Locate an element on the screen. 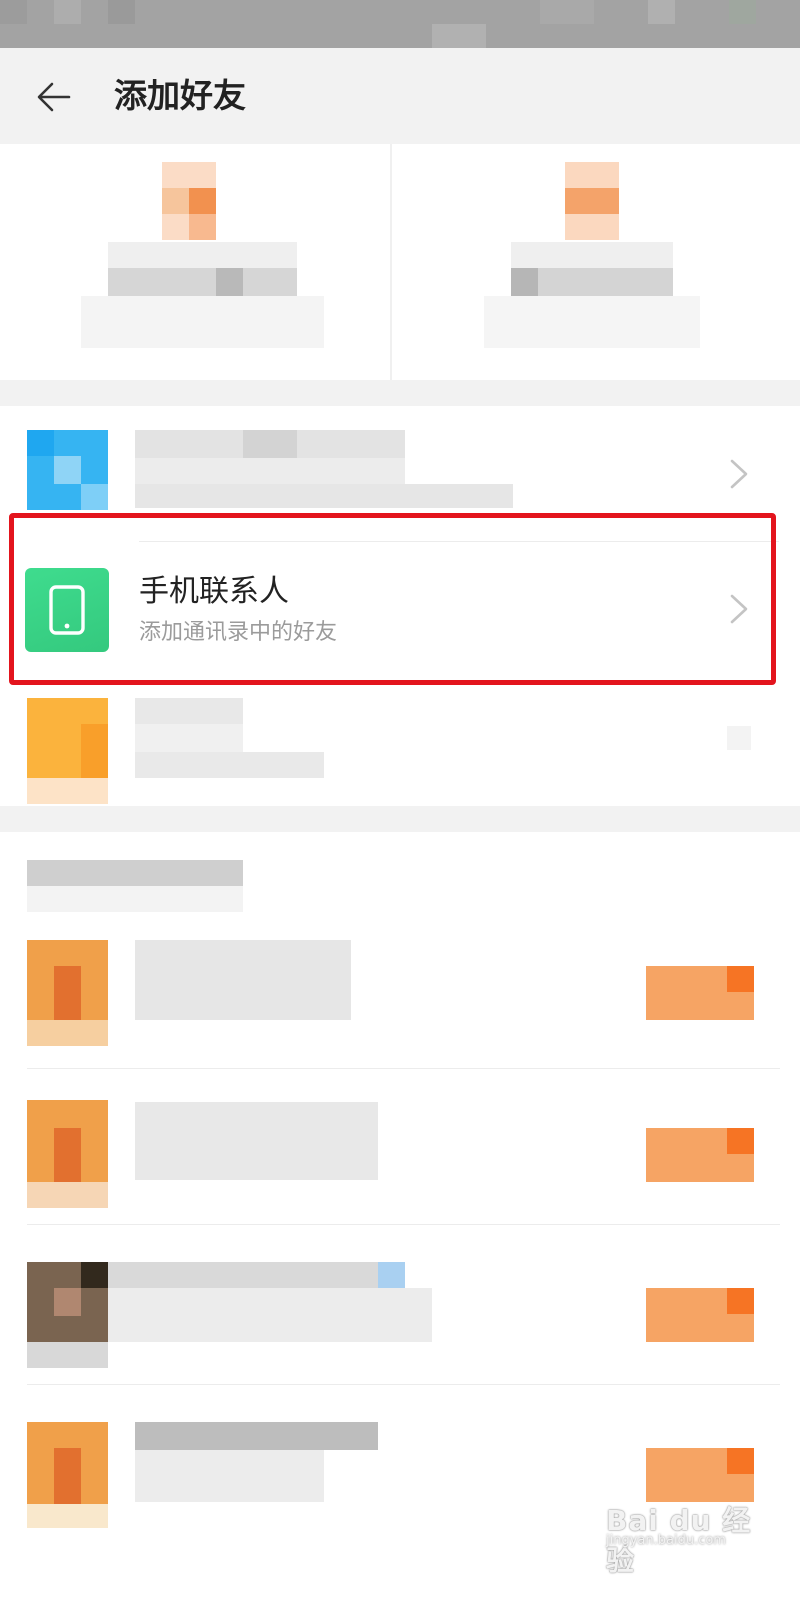 This screenshot has height=1600, width=800. baidu-watermark: Bai du 经验 jingyan.baidu.com is located at coordinates (690, 1536).